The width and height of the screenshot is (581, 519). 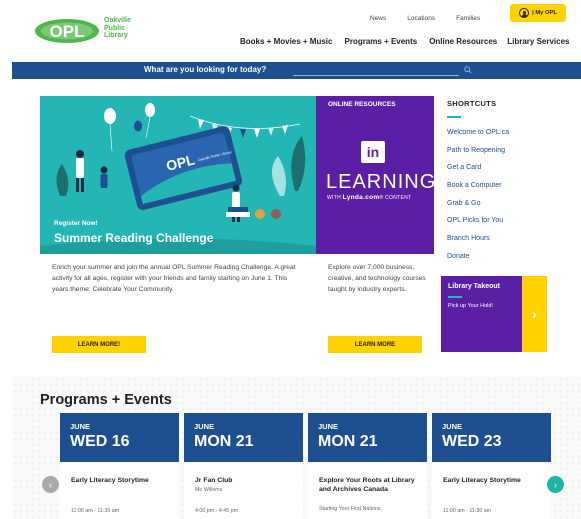 What do you see at coordinates (468, 18) in the screenshot?
I see `util-link-families: Families` at bounding box center [468, 18].